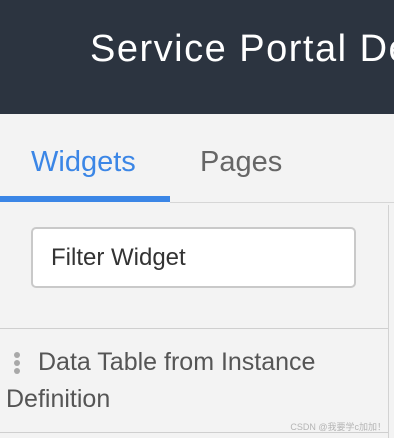  Describe the element at coordinates (388, 321) in the screenshot. I see `panel-divider` at that location.